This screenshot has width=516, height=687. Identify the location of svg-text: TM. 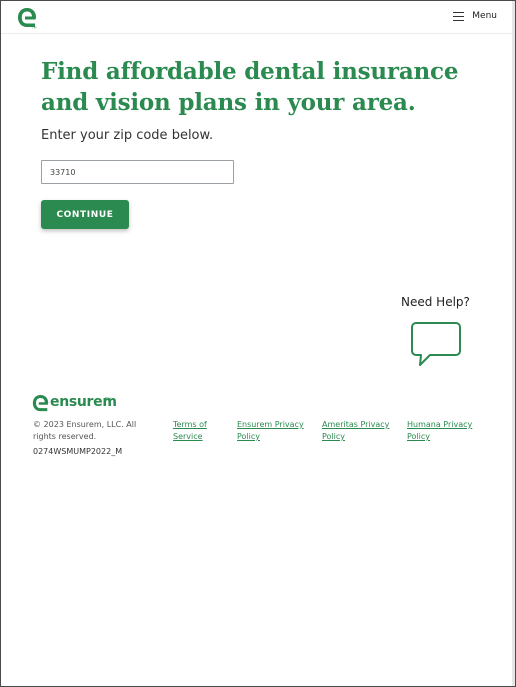
(34, 28).